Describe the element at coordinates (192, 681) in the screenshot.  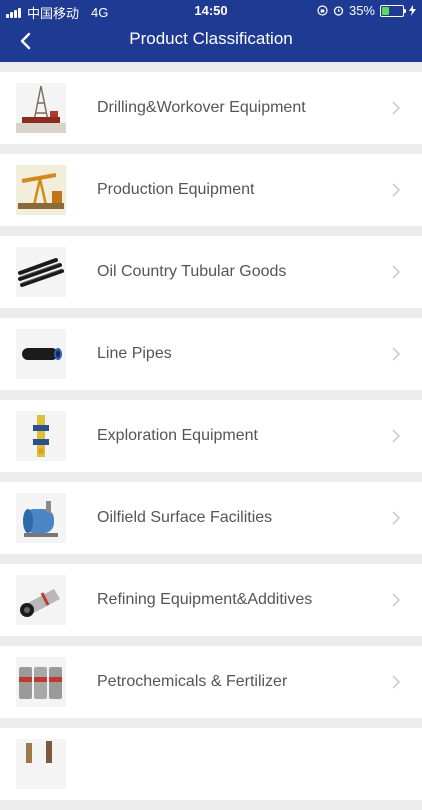
I see `category-label: Petrochemicals & Fertilizer` at that location.